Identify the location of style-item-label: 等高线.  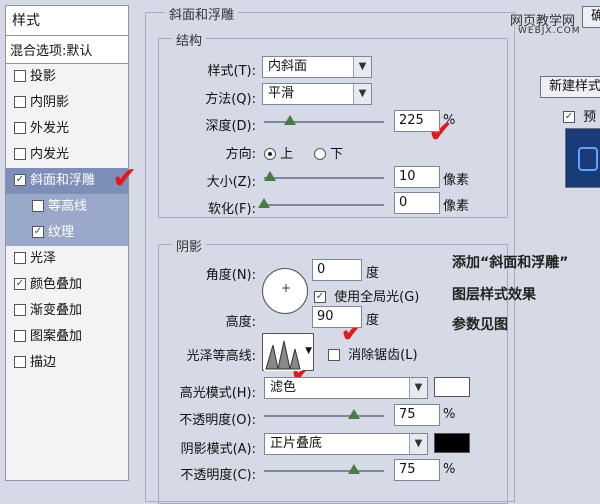
(68, 206).